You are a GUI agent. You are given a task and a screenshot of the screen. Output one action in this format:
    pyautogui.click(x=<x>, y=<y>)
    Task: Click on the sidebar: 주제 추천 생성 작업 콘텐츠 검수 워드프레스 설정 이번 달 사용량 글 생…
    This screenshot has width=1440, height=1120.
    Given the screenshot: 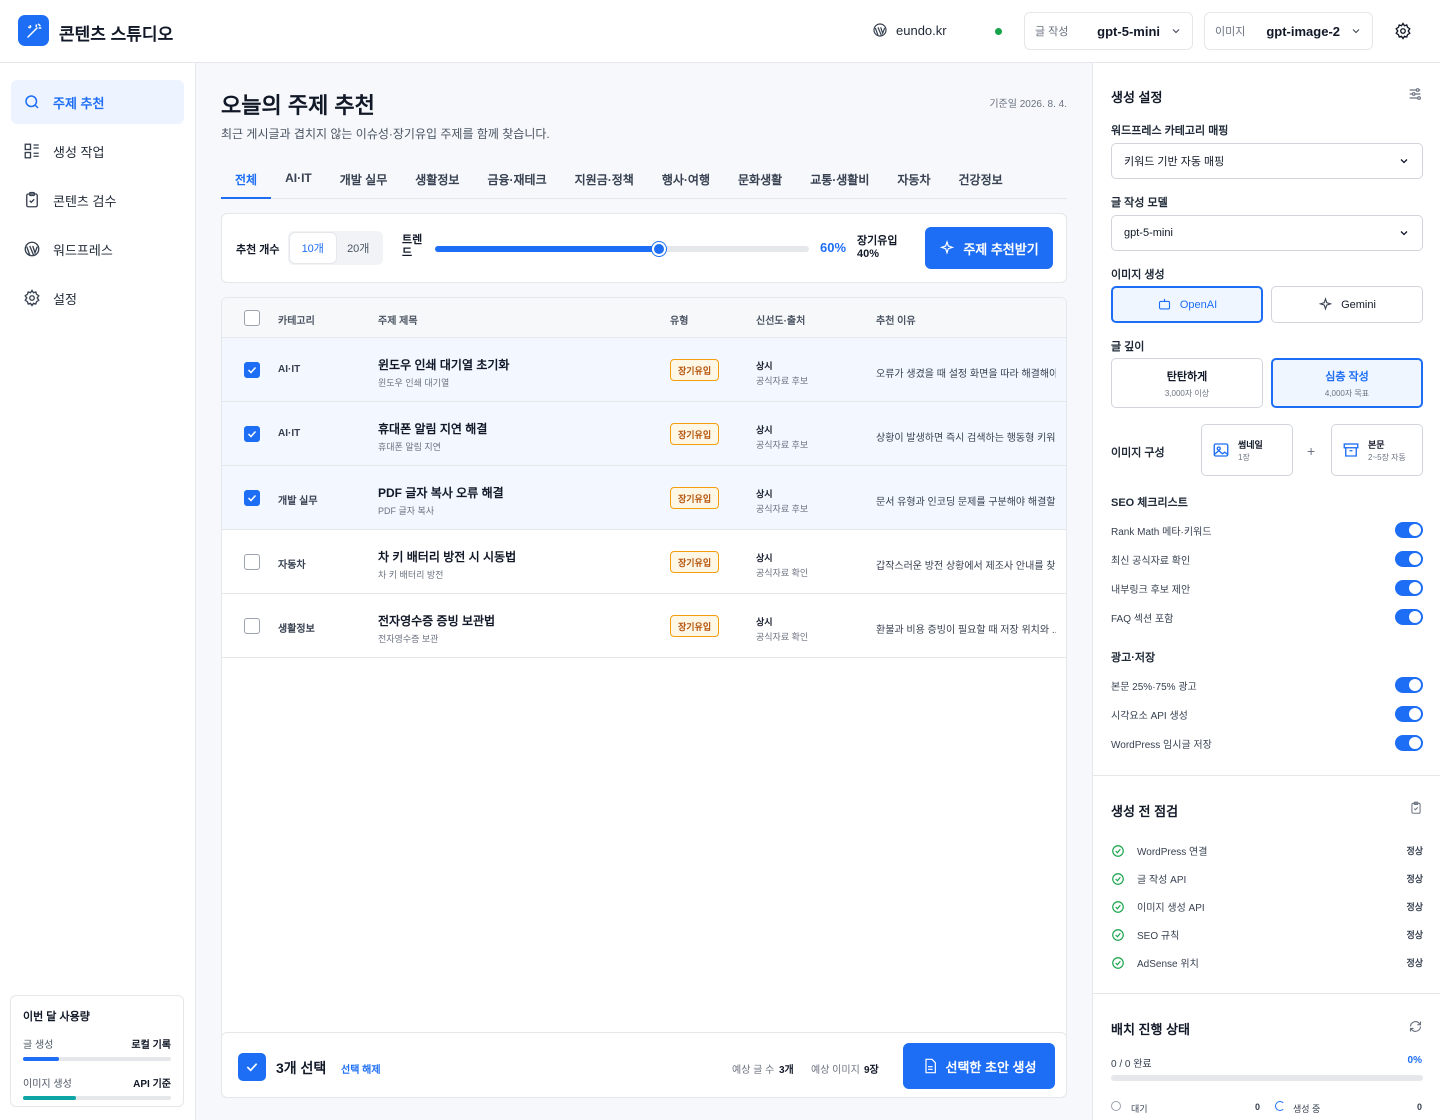 What is the action you would take?
    pyautogui.click(x=98, y=591)
    